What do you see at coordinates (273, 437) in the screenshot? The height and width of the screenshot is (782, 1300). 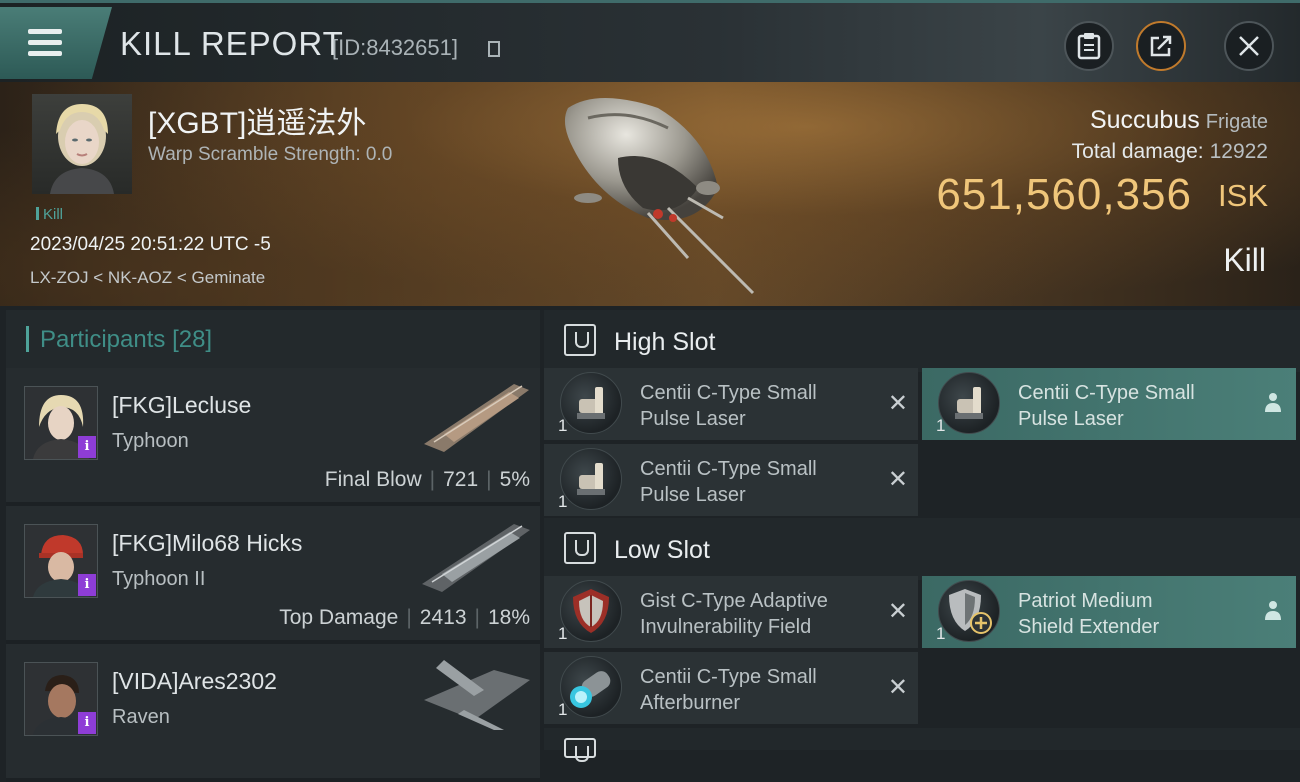 I see `participant-row: i [FKG]Lecluse Typhoon Final Blow | 721 | 5%` at bounding box center [273, 437].